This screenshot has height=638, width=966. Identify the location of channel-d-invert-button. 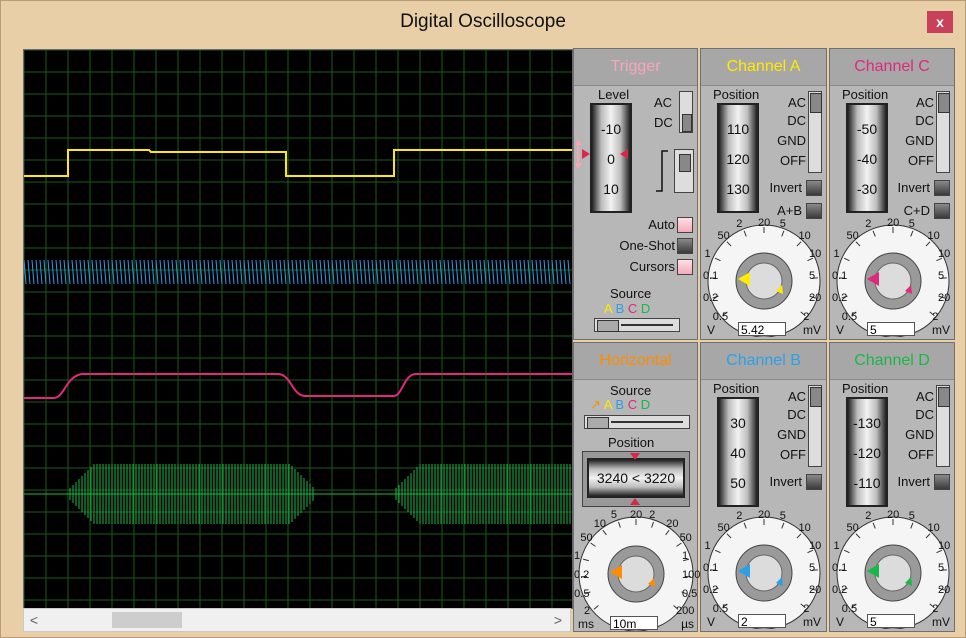
(942, 482).